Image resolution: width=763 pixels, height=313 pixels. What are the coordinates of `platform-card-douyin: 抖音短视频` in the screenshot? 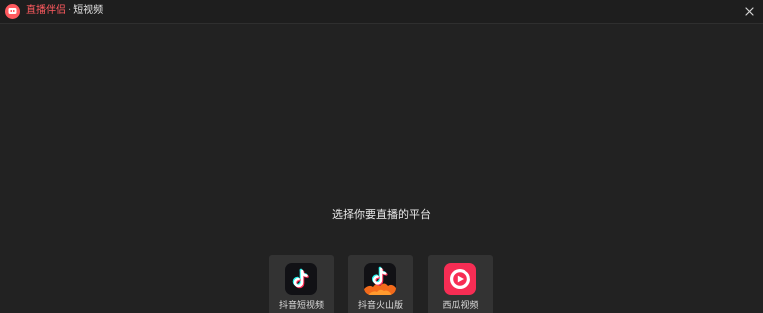 It's located at (301, 284).